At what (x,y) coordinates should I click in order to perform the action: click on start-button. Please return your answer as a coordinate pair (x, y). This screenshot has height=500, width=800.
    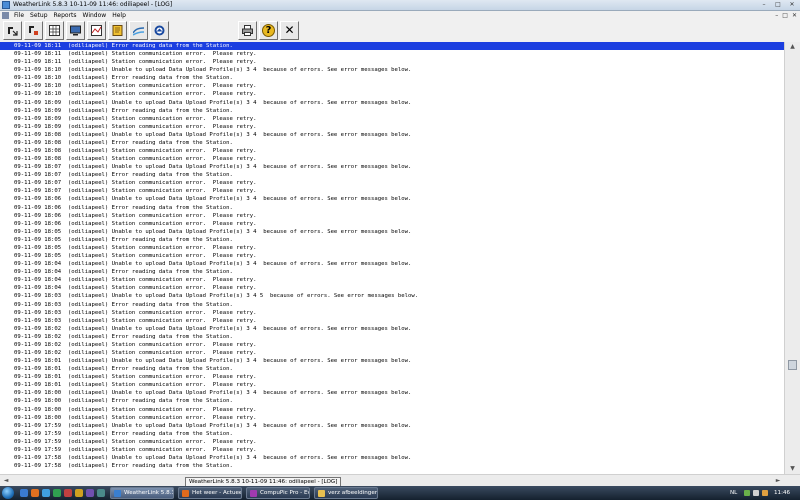
    Looking at the image, I should click on (8, 493).